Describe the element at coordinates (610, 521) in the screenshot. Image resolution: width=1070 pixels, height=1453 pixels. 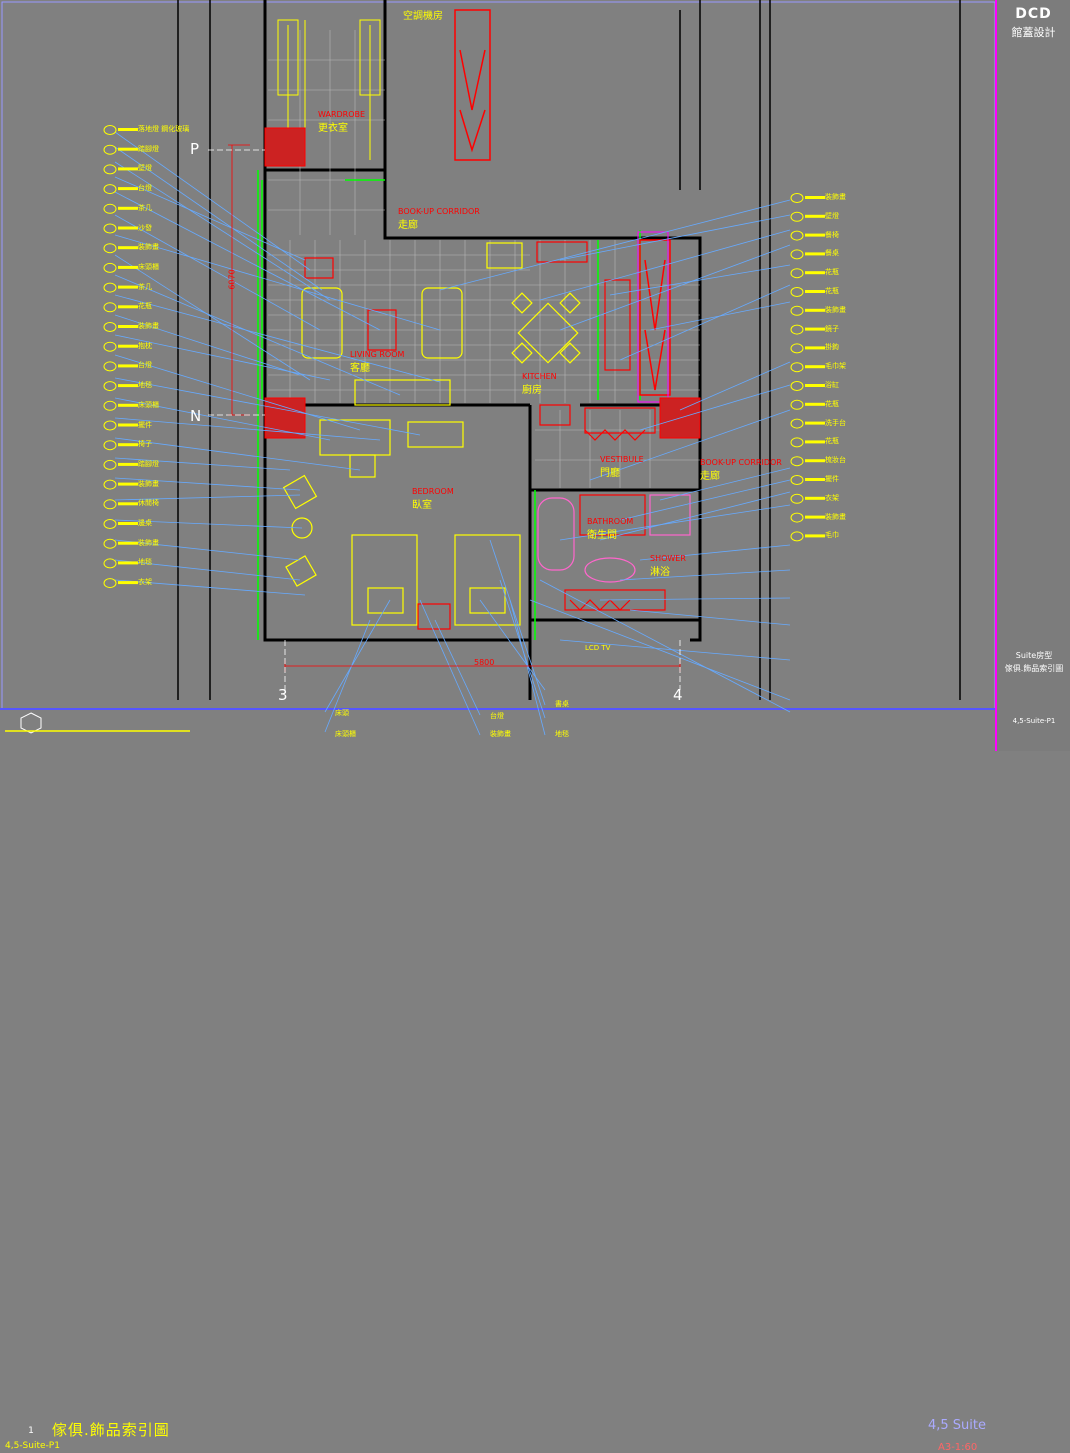
I see `room-en: BATHROOM` at that location.